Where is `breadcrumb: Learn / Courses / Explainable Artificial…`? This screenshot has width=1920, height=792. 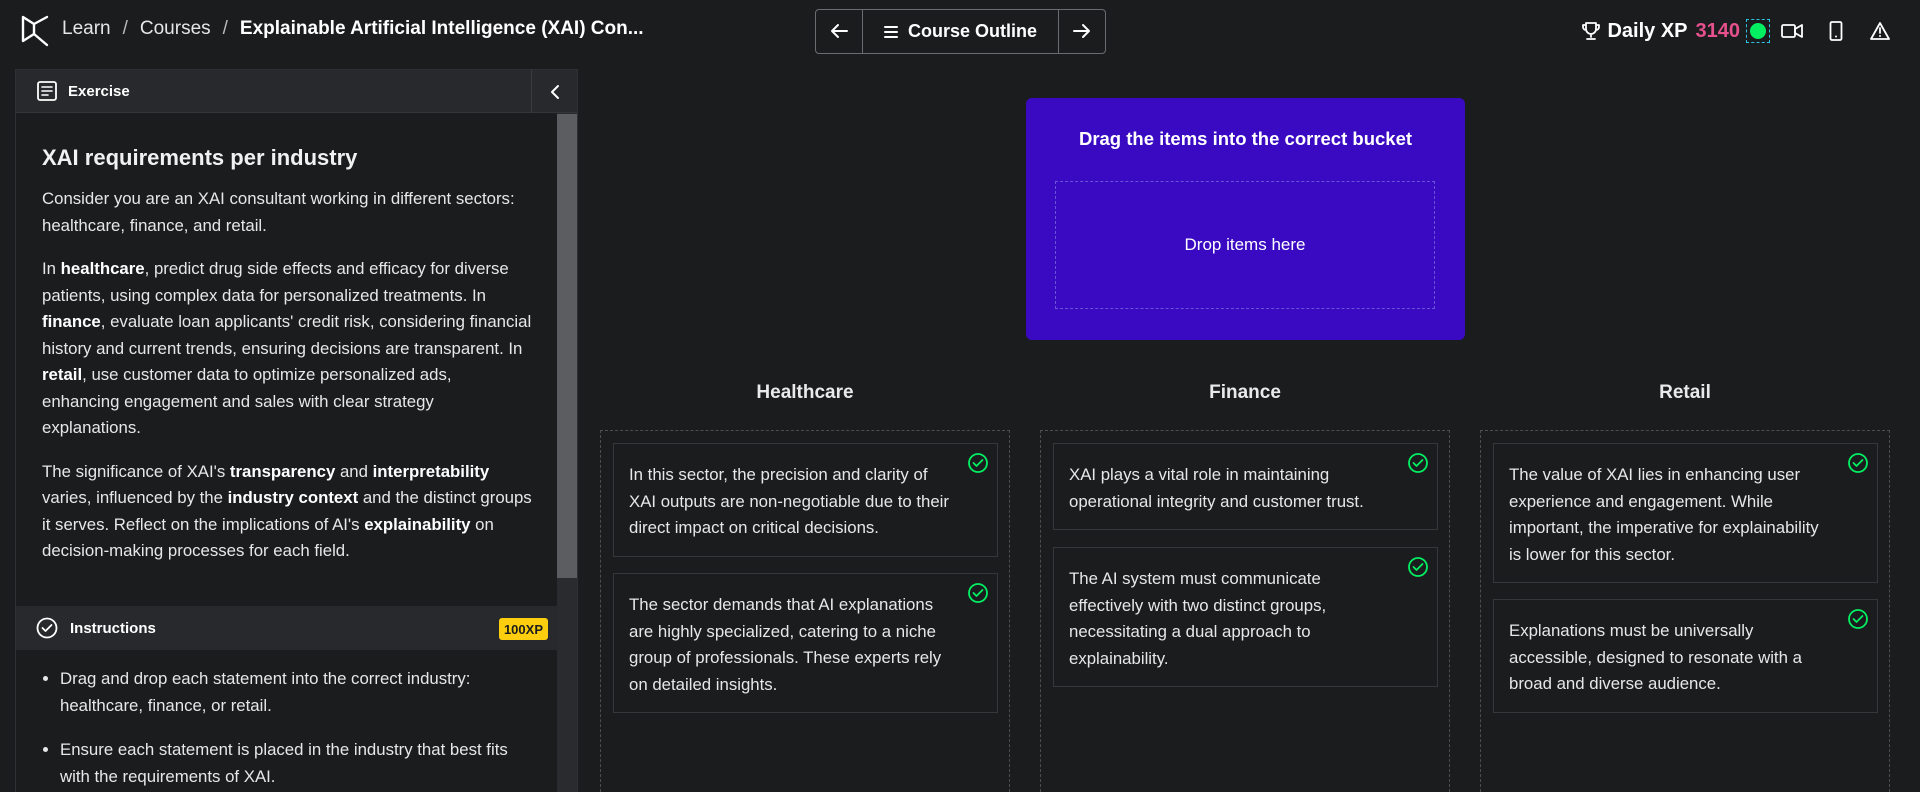
breadcrumb: Learn / Courses / Explainable Artificial… is located at coordinates (353, 29).